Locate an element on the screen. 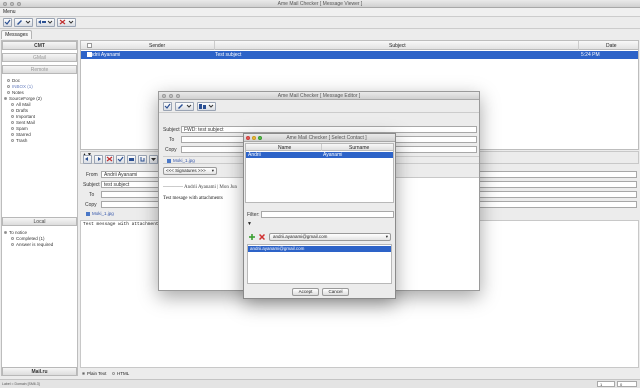 This screenshot has height=388, width=640. editor-titlebar: Ame Mail Checker [ Message Editor ] is located at coordinates (319, 96).